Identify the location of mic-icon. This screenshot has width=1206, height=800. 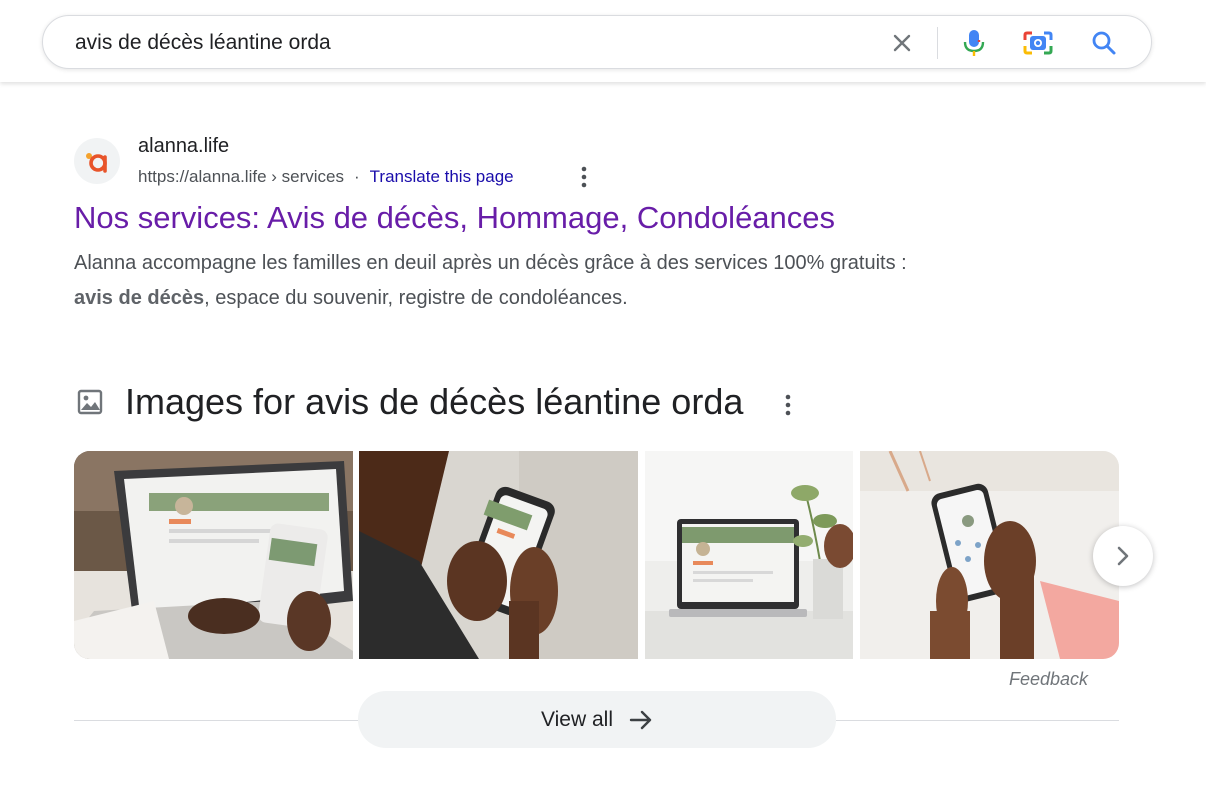
(974, 43).